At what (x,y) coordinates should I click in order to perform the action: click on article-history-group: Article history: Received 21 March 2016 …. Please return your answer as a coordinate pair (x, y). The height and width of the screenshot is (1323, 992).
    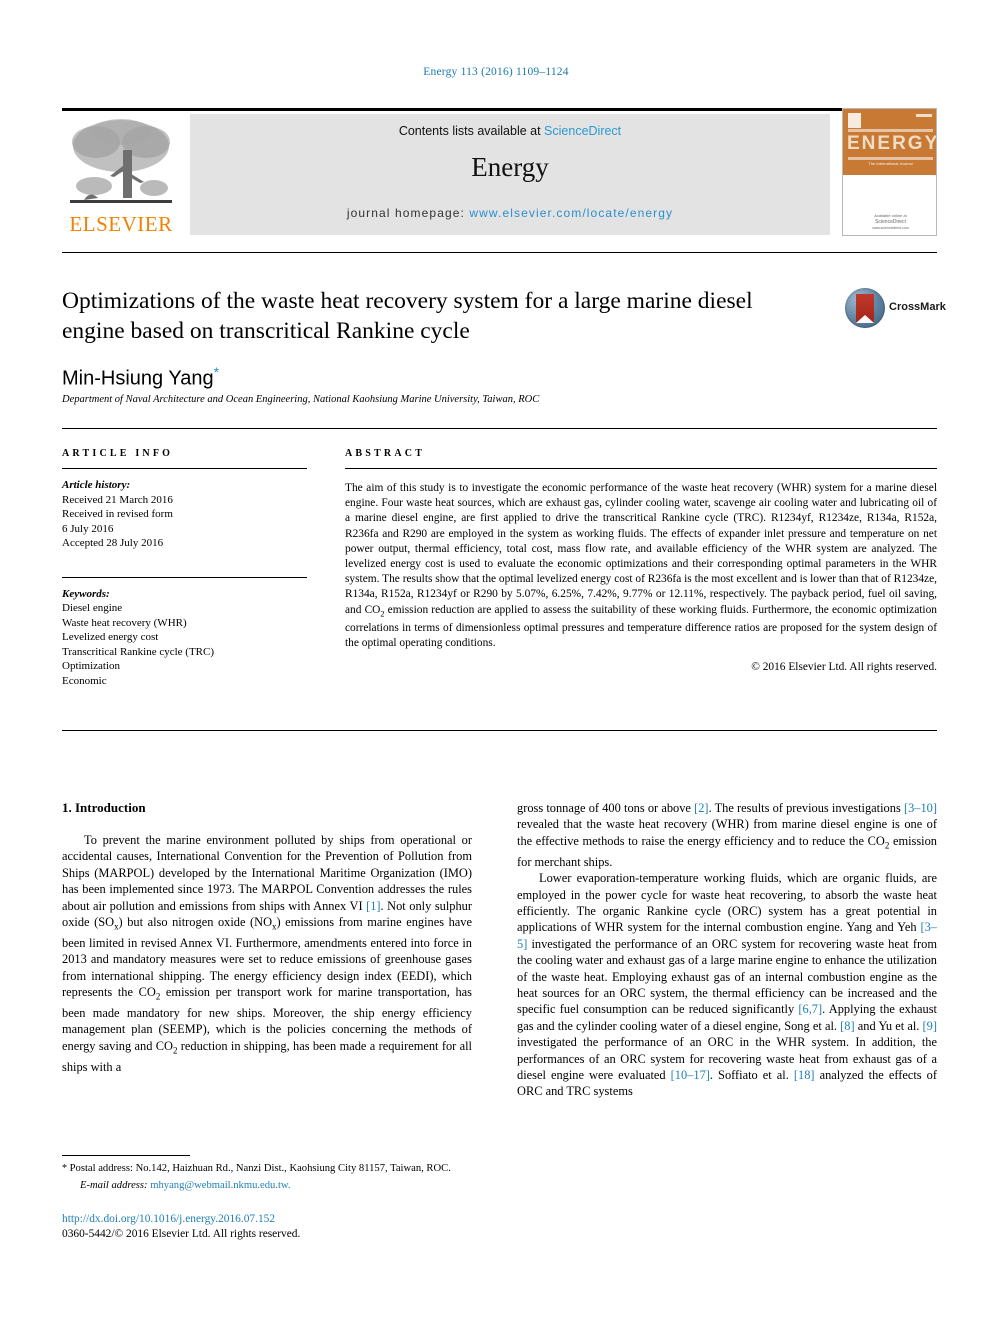
    Looking at the image, I should click on (184, 514).